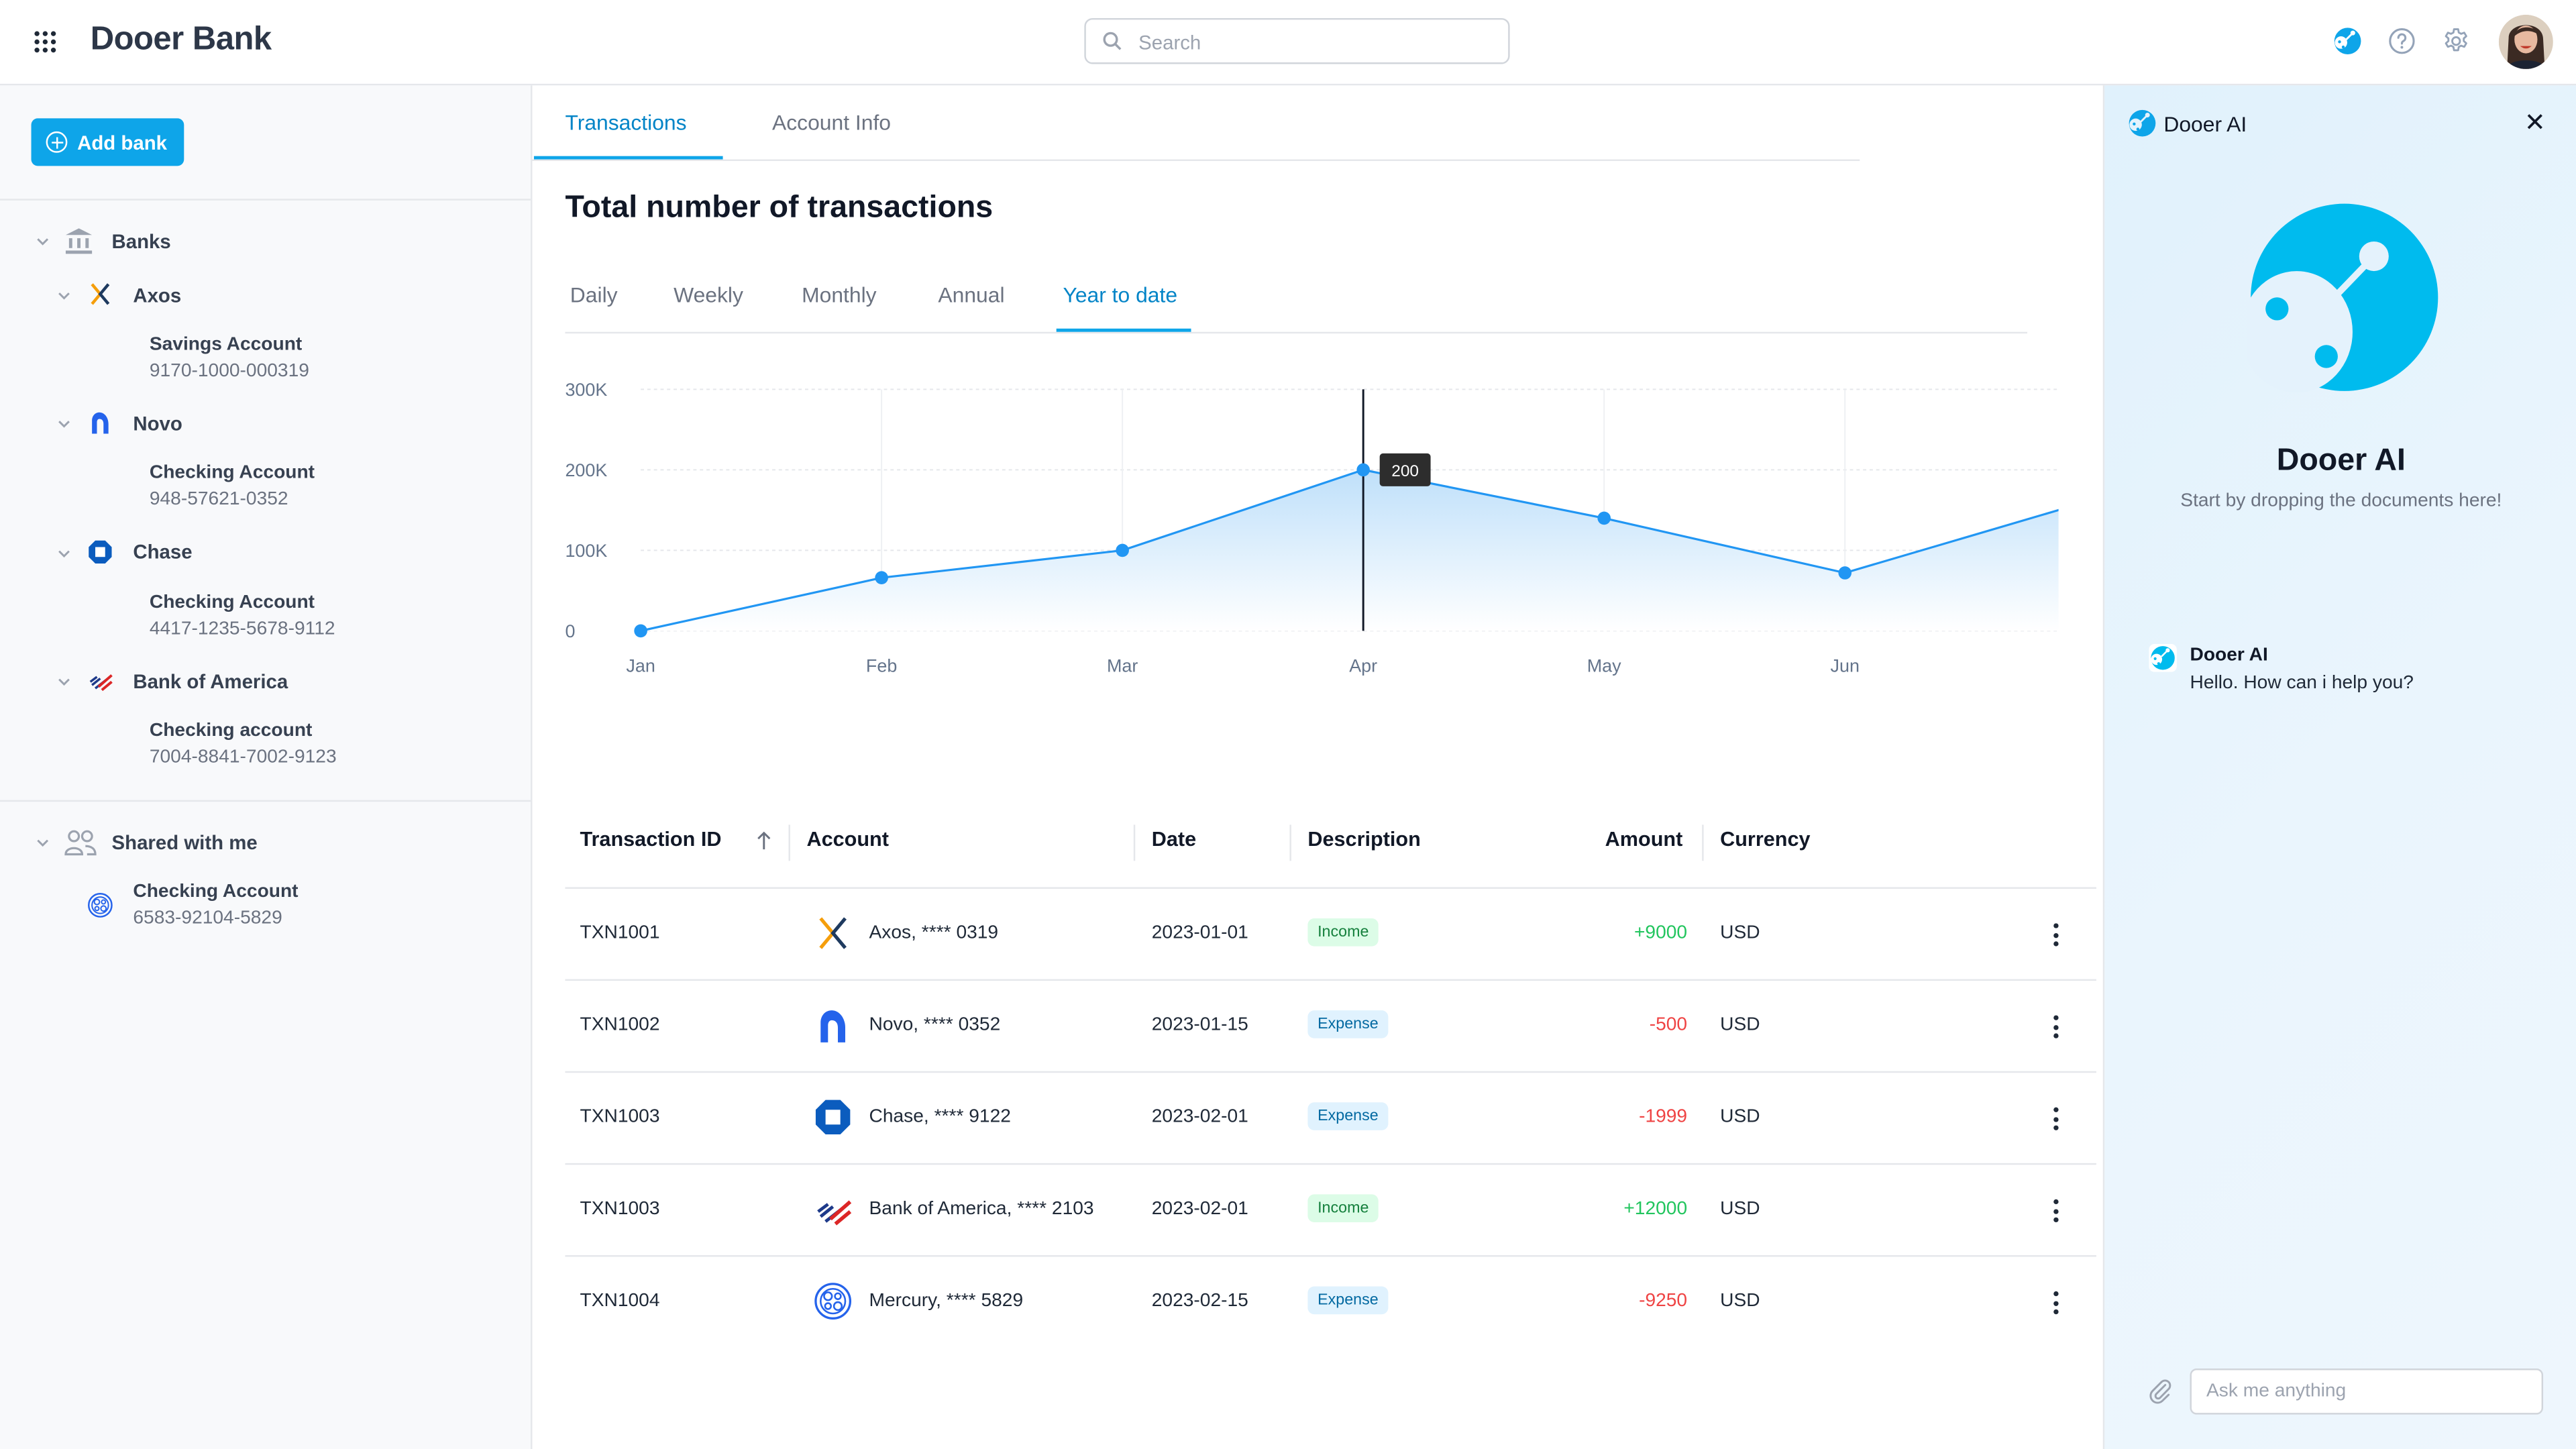 The image size is (2576, 1449). Describe the element at coordinates (1343, 1208) in the screenshot. I see `description-badge: Income` at that location.